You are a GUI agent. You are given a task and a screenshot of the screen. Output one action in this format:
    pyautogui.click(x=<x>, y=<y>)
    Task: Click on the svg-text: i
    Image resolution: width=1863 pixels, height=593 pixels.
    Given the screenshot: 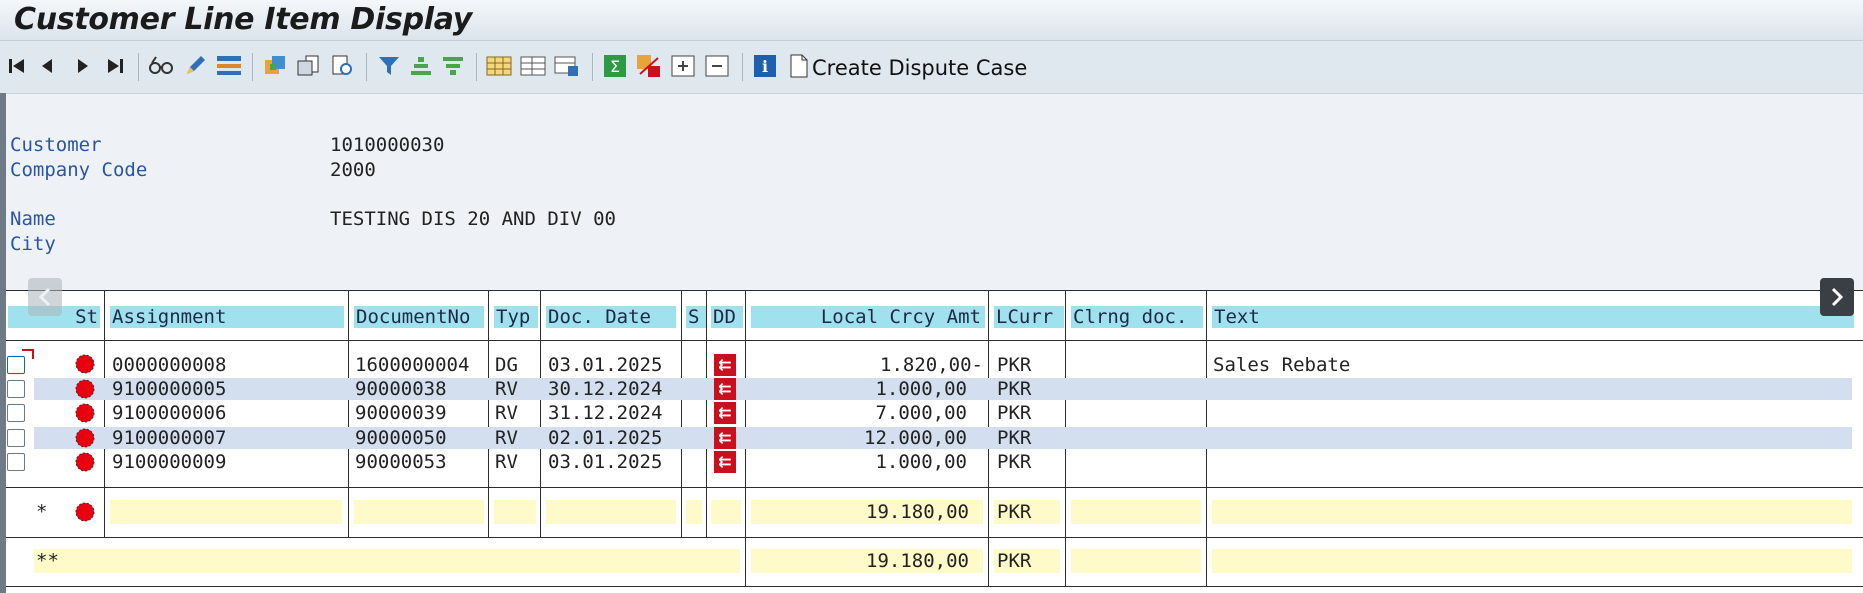 What is the action you would take?
    pyautogui.click(x=765, y=66)
    